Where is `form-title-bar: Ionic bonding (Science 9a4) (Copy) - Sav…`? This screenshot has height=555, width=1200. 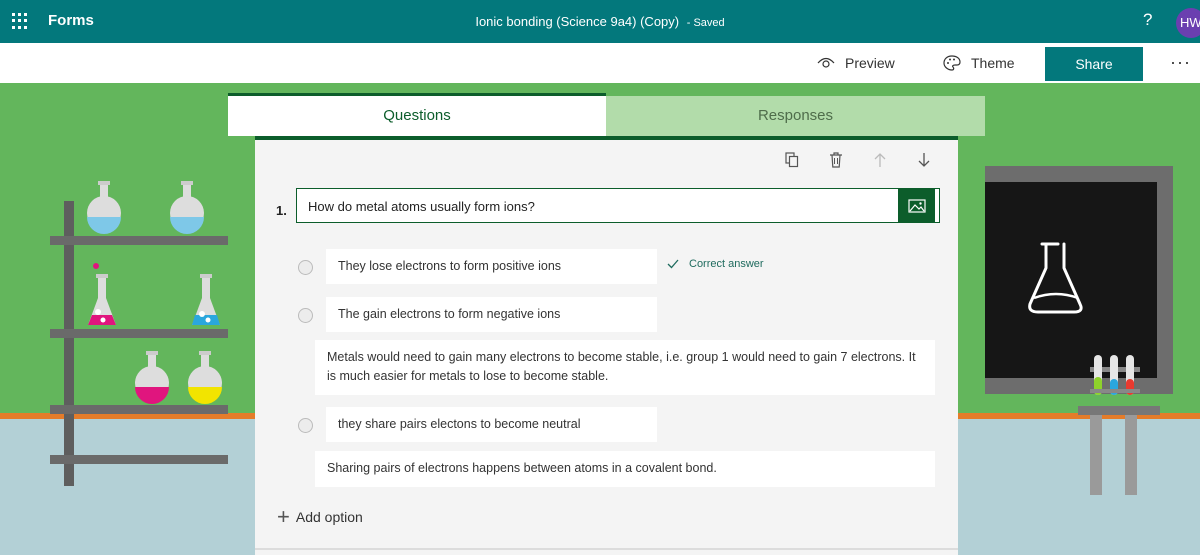 form-title-bar: Ionic bonding (Science 9a4) (Copy) - Sav… is located at coordinates (600, 21).